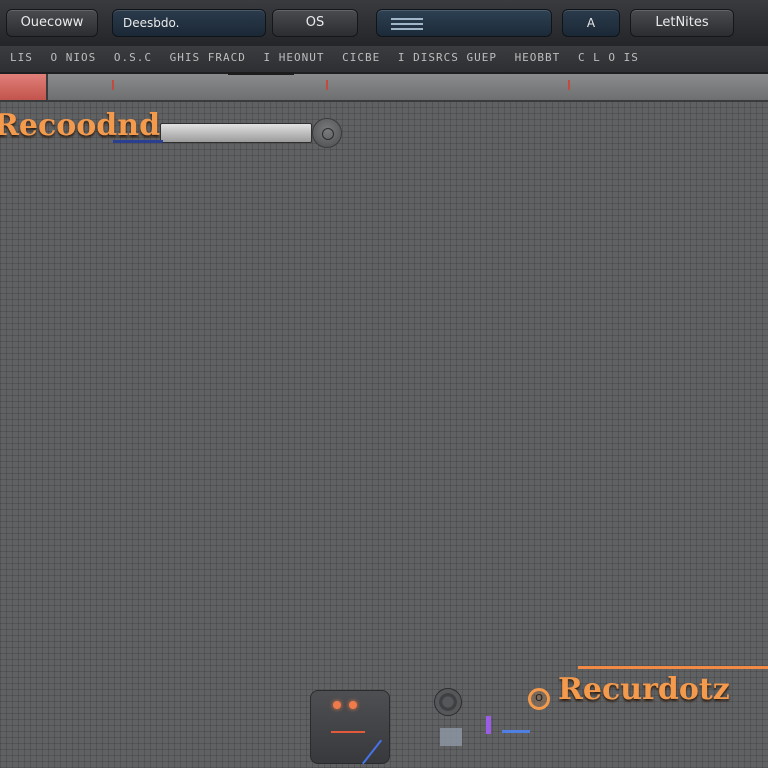  What do you see at coordinates (447, 57) in the screenshot?
I see `ruler-segment: I DISRCS GUEP` at bounding box center [447, 57].